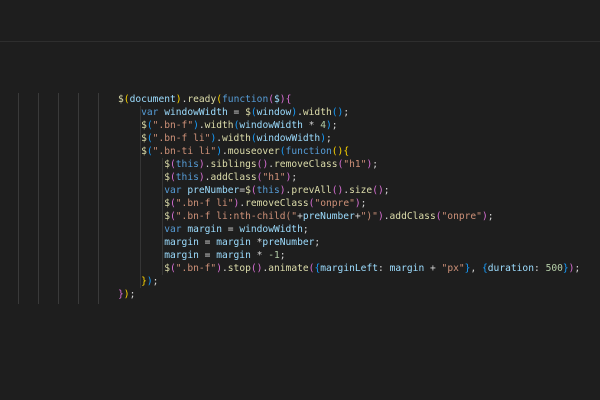 Image resolution: width=600 pixels, height=400 pixels. I want to click on code-line: $(this).siblings().removeClass("h1");, so click(349, 164).